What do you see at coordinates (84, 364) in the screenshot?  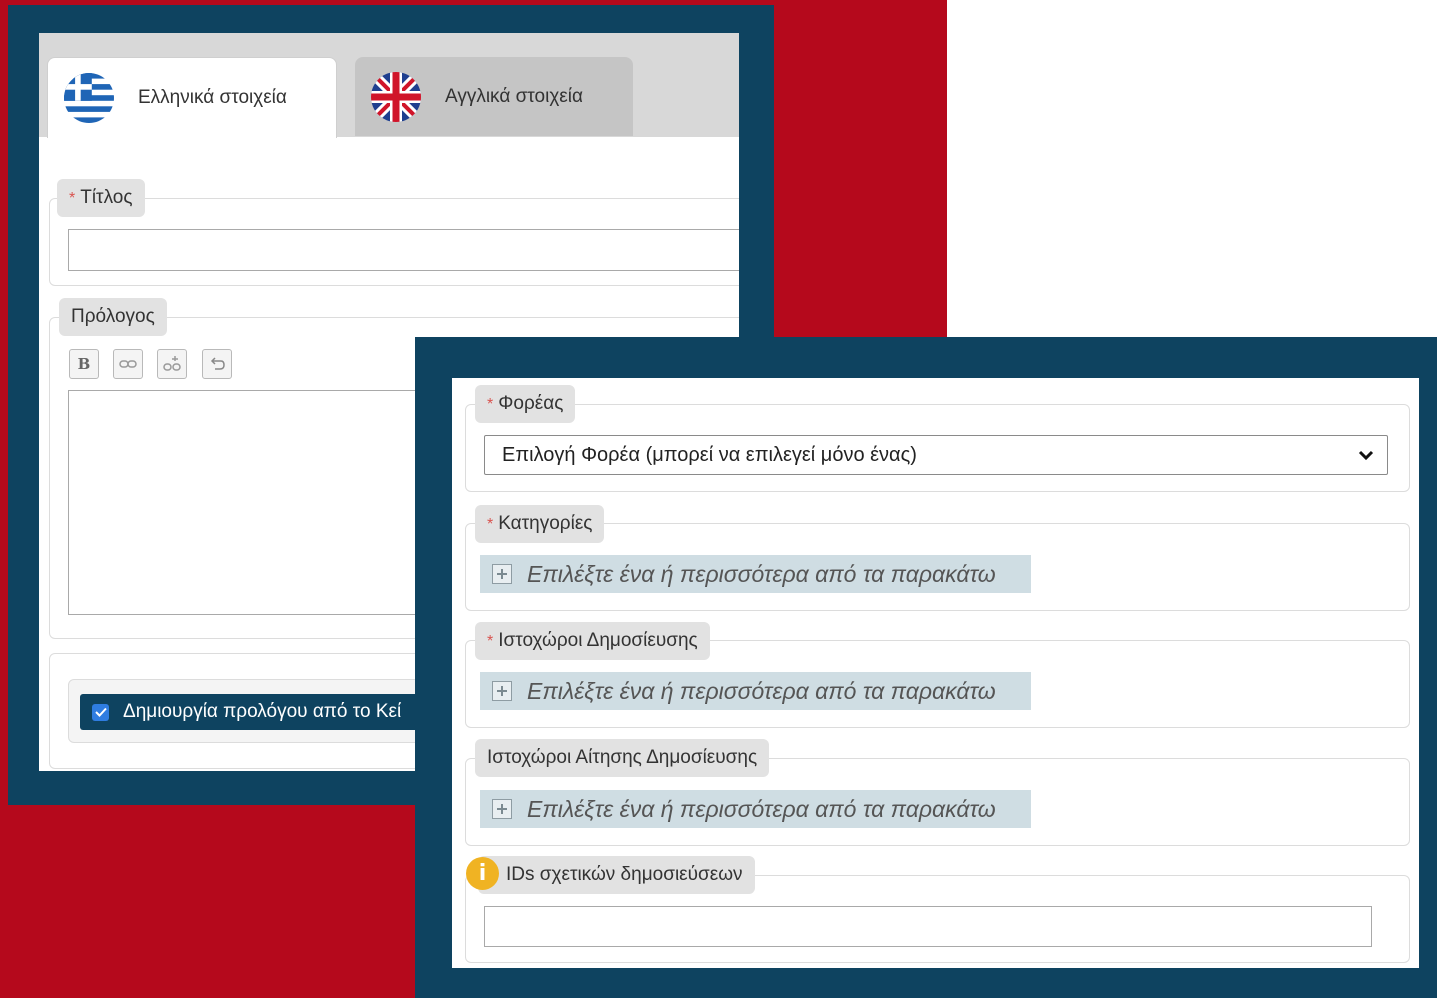 I see `bold-icon: B` at bounding box center [84, 364].